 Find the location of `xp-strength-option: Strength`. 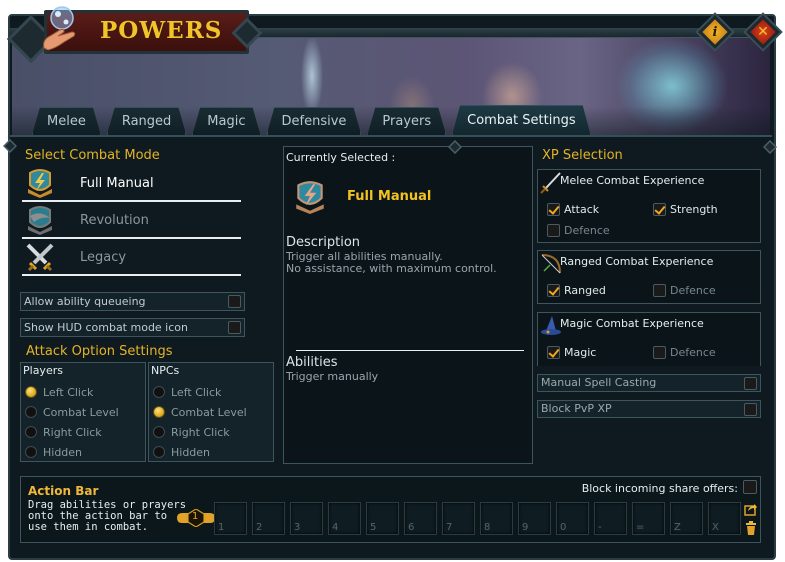

xp-strength-option: Strength is located at coordinates (685, 209).